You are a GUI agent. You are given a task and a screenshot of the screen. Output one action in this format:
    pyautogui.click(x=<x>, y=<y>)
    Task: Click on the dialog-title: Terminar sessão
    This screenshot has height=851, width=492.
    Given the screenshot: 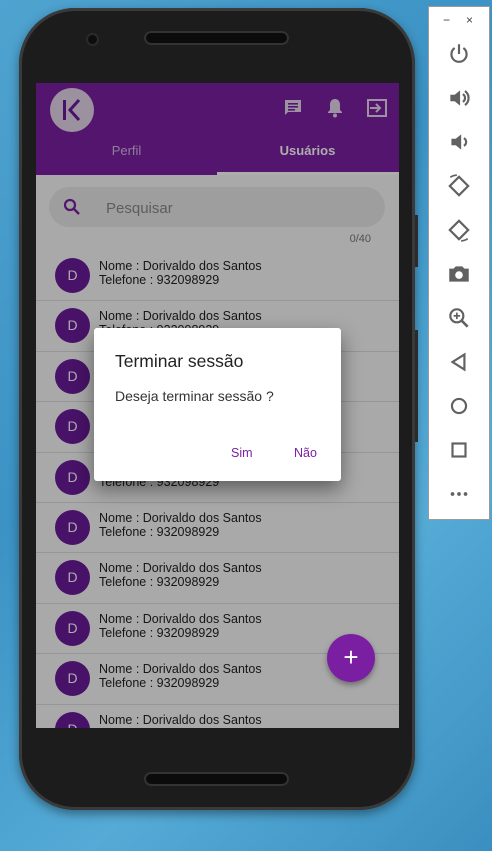 What is the action you would take?
    pyautogui.click(x=179, y=361)
    